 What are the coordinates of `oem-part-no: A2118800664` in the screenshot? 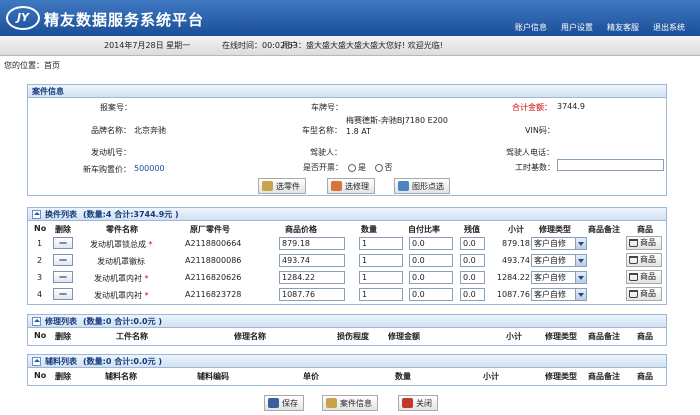 It's located at (213, 243).